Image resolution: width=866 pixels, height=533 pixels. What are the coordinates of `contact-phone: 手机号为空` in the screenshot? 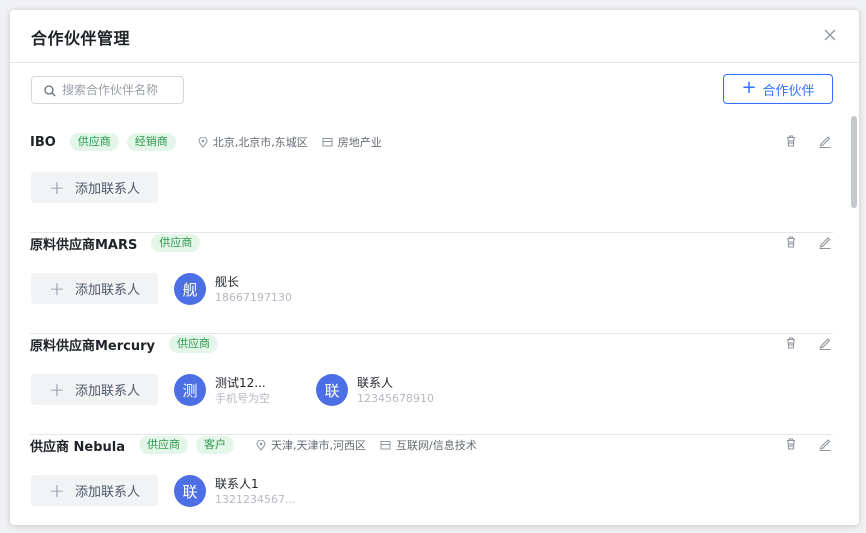 It's located at (242, 398).